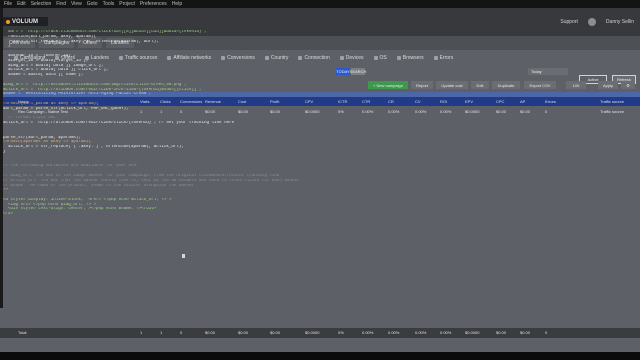 The height and width of the screenshot is (360, 640). What do you see at coordinates (127, 4) in the screenshot?
I see `menu-item: Project` at bounding box center [127, 4].